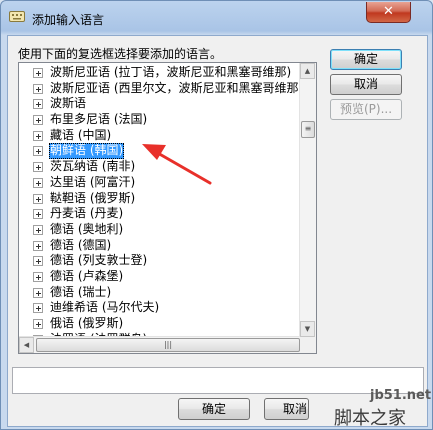 Image resolution: width=433 pixels, height=430 pixels. Describe the element at coordinates (401, 395) in the screenshot. I see `watermark-url: jb51.net` at that location.